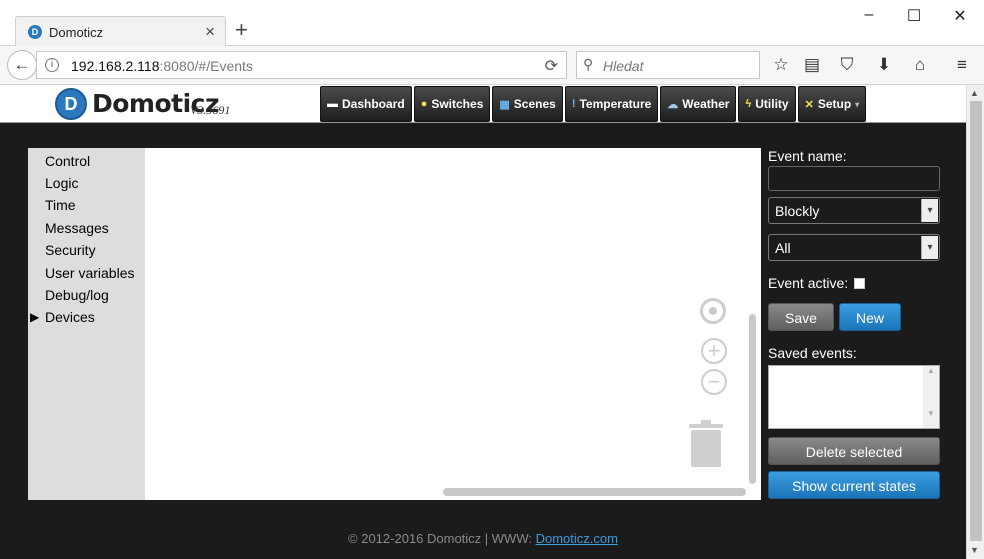 The width and height of the screenshot is (984, 559). I want to click on page-vertical-scrollbar: ▲ ▼, so click(975, 322).